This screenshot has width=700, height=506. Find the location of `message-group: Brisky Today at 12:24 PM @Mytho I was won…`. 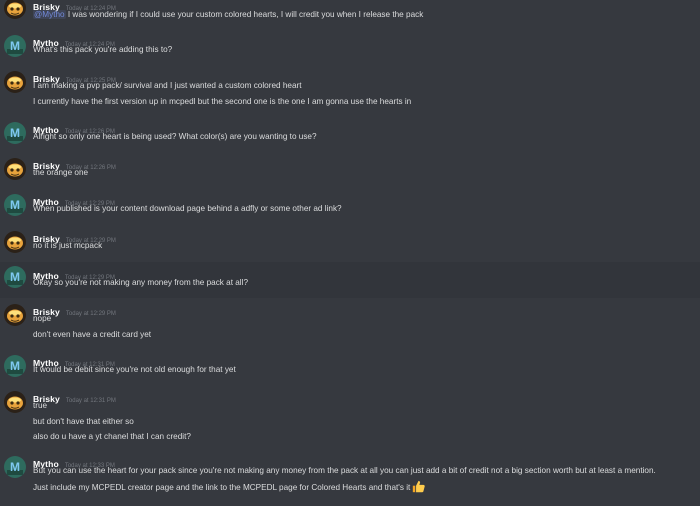

message-group: Brisky Today at 12:24 PM @Mytho I was won… is located at coordinates (350, 13).